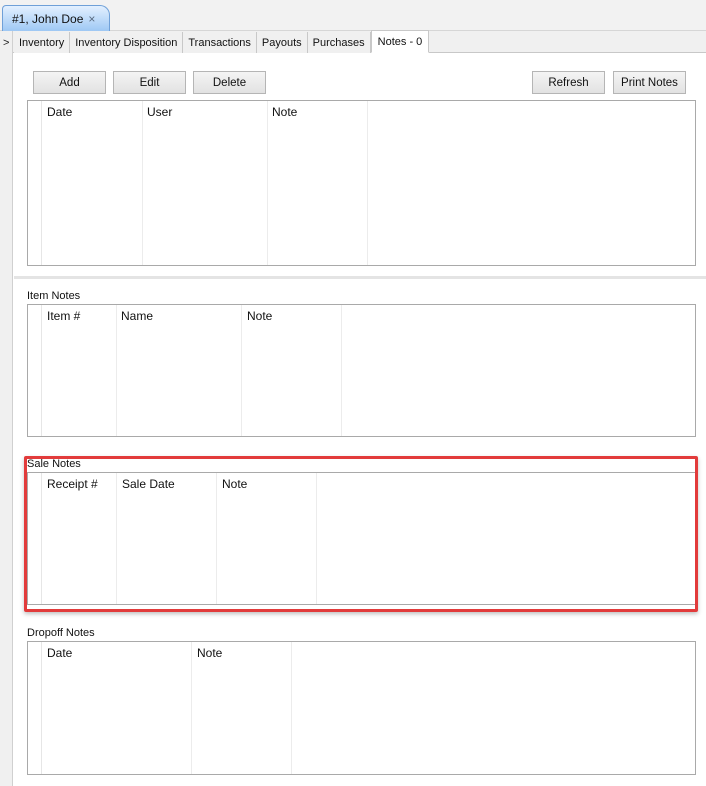 This screenshot has height=786, width=706. I want to click on tab-inventory: Inventory, so click(42, 42).